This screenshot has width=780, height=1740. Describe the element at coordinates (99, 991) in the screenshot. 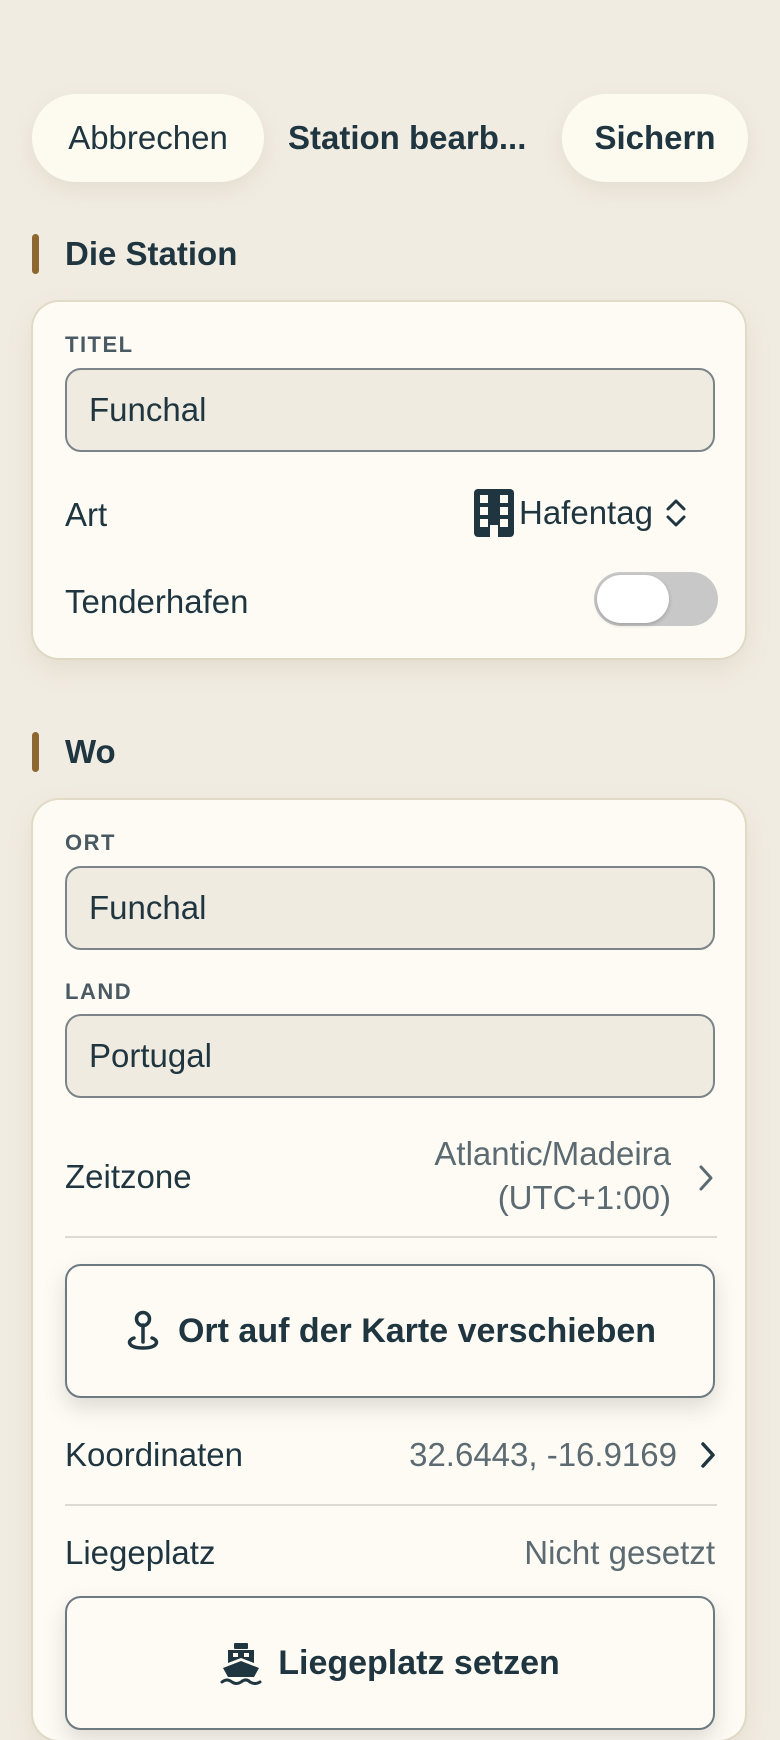

I see `country-field-label: LAND` at that location.